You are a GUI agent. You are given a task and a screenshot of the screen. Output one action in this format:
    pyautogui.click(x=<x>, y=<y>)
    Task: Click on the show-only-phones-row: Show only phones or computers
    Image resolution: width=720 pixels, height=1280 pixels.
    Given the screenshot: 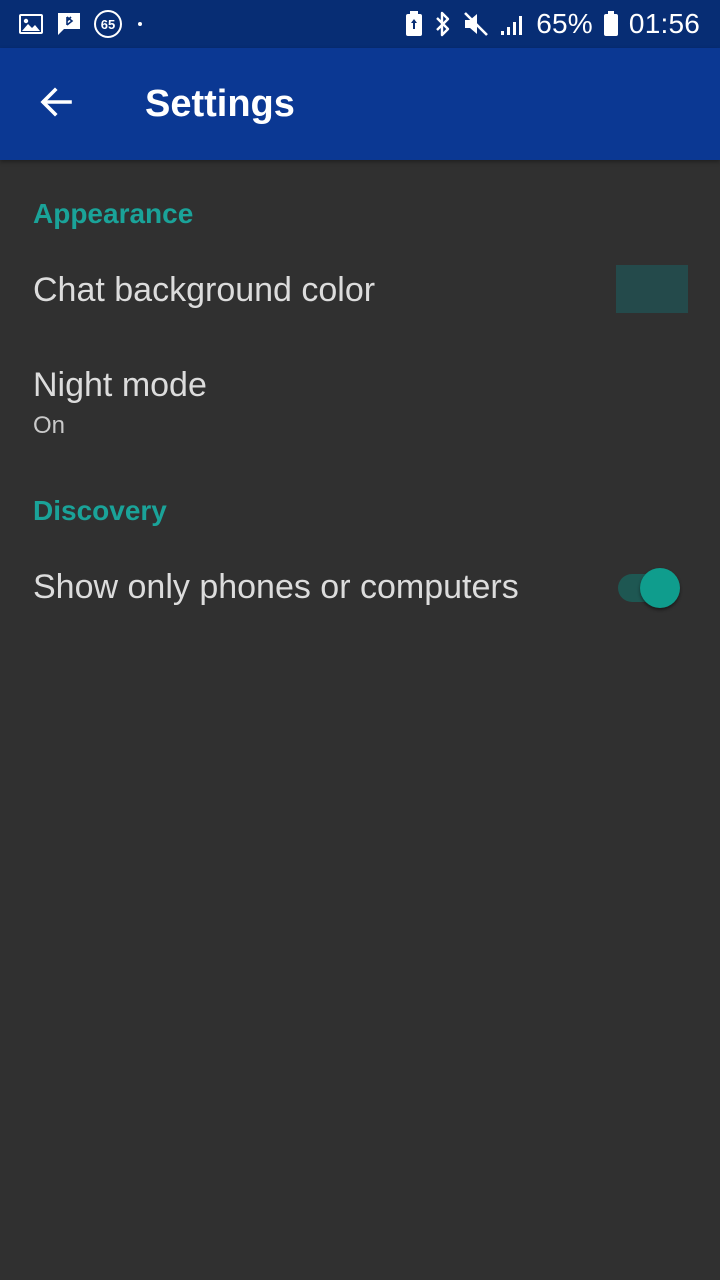 What is the action you would take?
    pyautogui.click(x=360, y=590)
    